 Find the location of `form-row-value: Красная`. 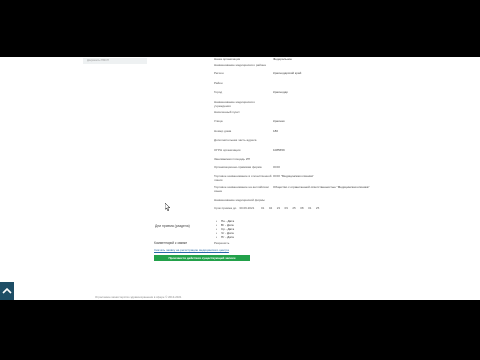

form-row-value: Красная is located at coordinates (279, 121).